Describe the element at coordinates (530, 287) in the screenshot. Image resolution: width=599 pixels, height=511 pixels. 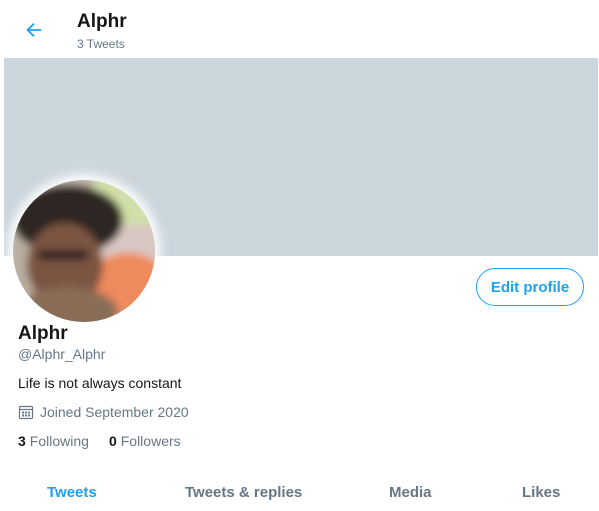
I see `edit-profile-button: Edit profile` at that location.